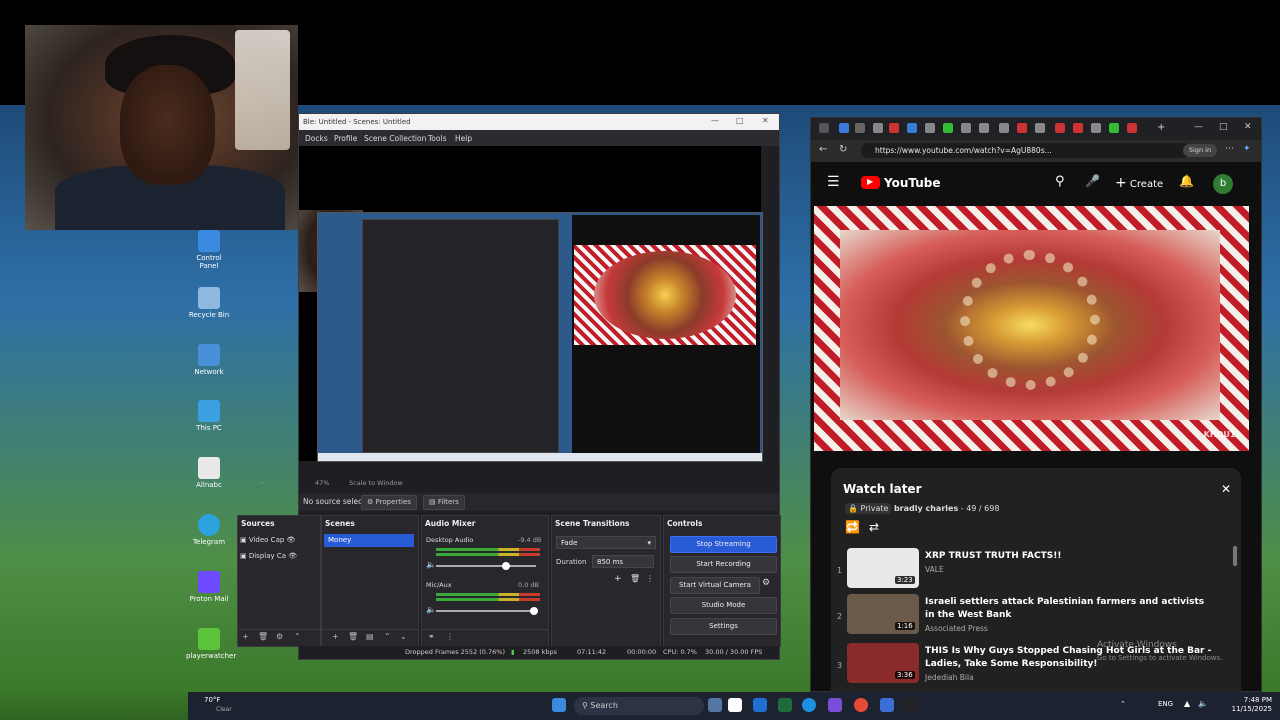 This screenshot has width=1280, height=720. I want to click on more-icon: ⋯, so click(1229, 149).